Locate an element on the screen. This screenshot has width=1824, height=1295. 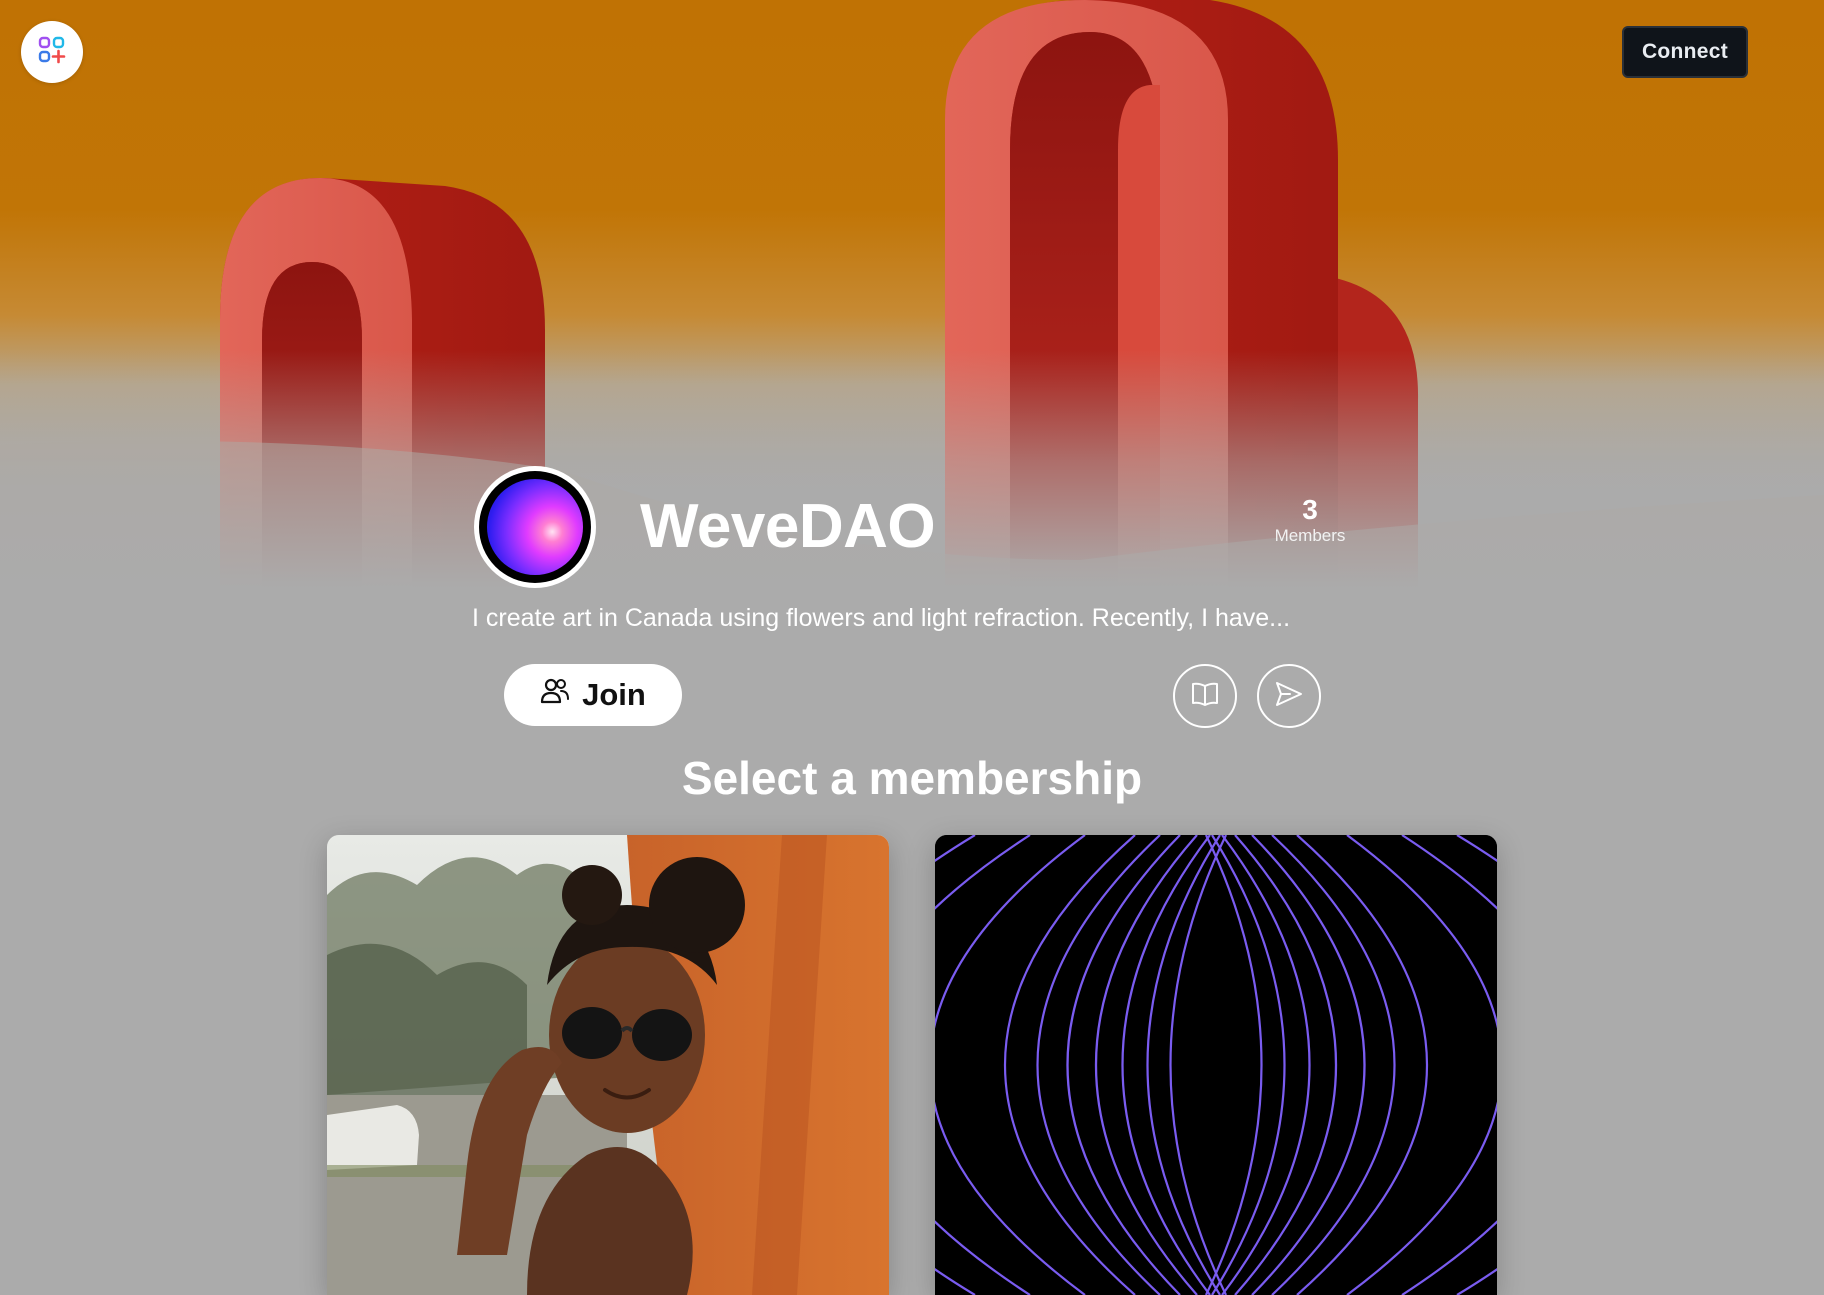
dao-avatar is located at coordinates (535, 527).